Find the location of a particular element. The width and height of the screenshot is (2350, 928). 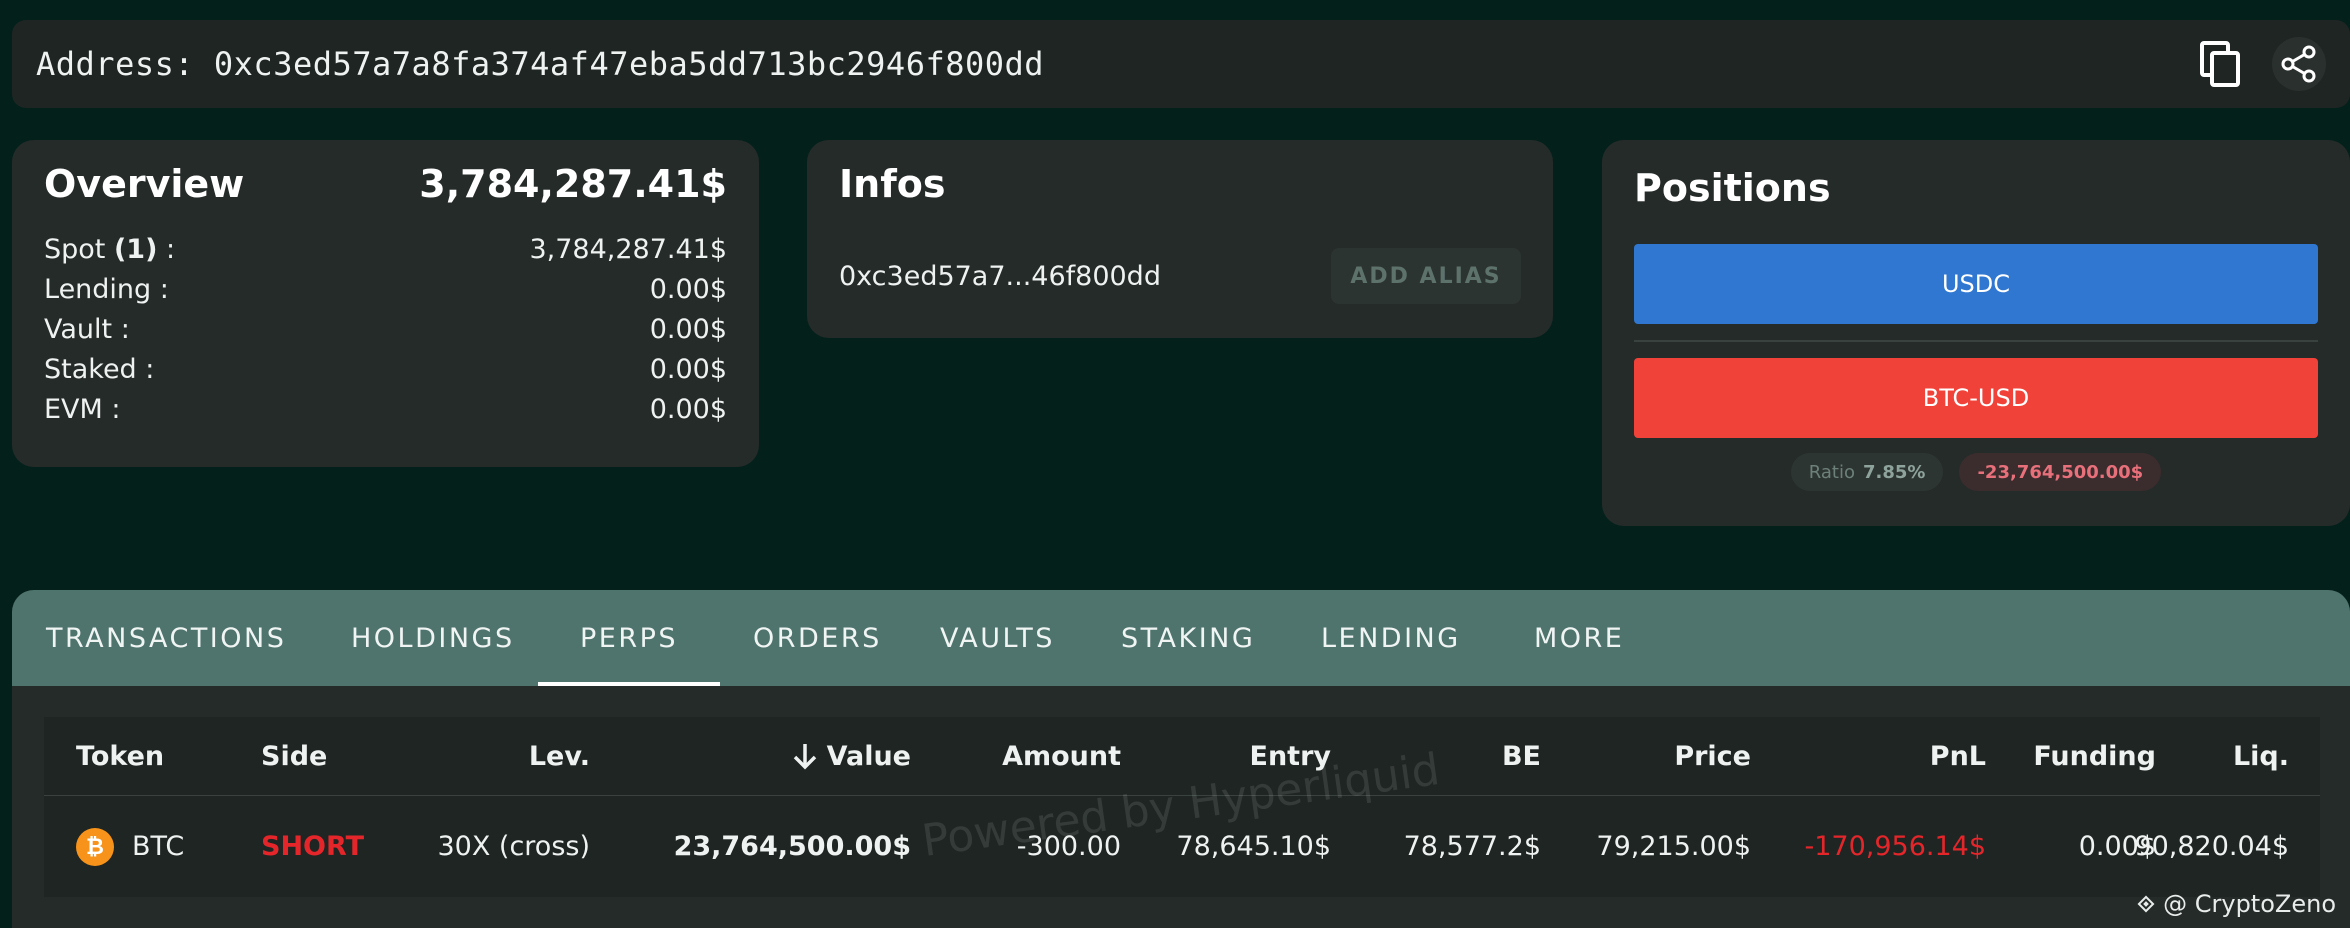

overview-row-evm: EVM : 0.00$ is located at coordinates (385, 410).